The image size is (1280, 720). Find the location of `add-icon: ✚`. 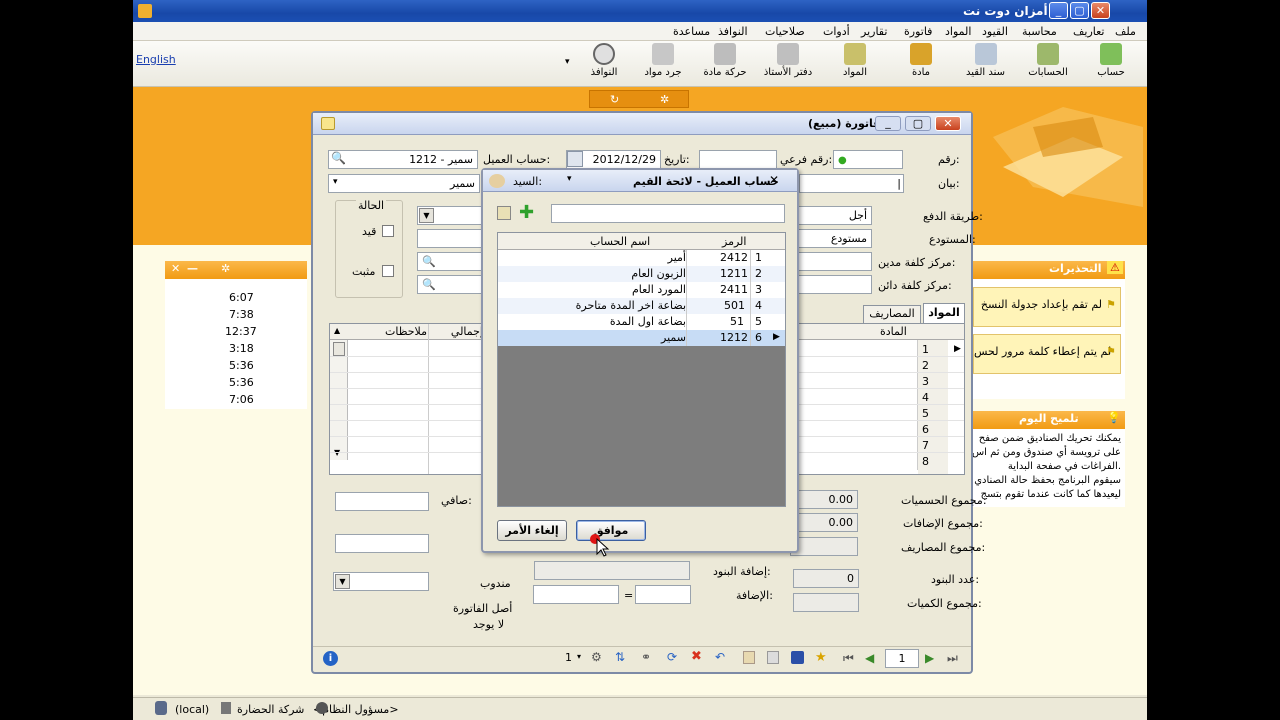

add-icon: ✚ is located at coordinates (526, 212).